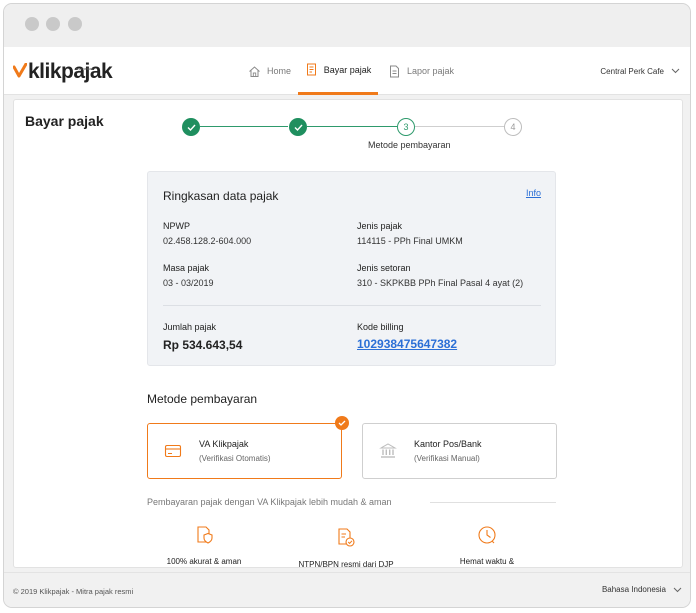 This screenshot has width=696, height=613. What do you see at coordinates (431, 71) in the screenshot?
I see `nav-item-label: Lapor pajak` at bounding box center [431, 71].